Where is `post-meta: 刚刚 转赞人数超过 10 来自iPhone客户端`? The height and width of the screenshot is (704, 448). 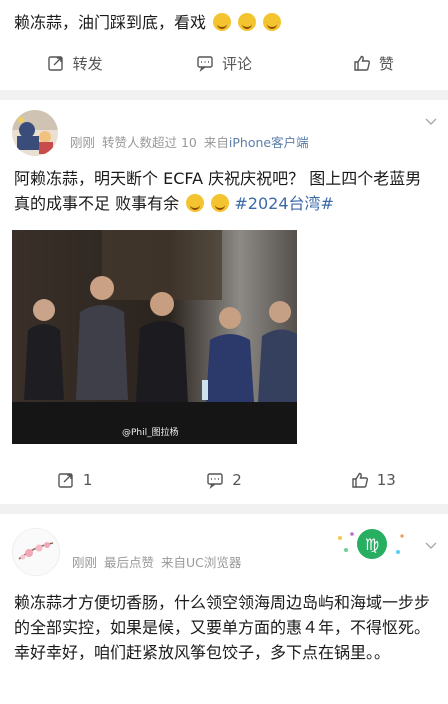 post-meta: 刚刚 转赞人数超过 10 来自iPhone客户端 is located at coordinates (189, 141).